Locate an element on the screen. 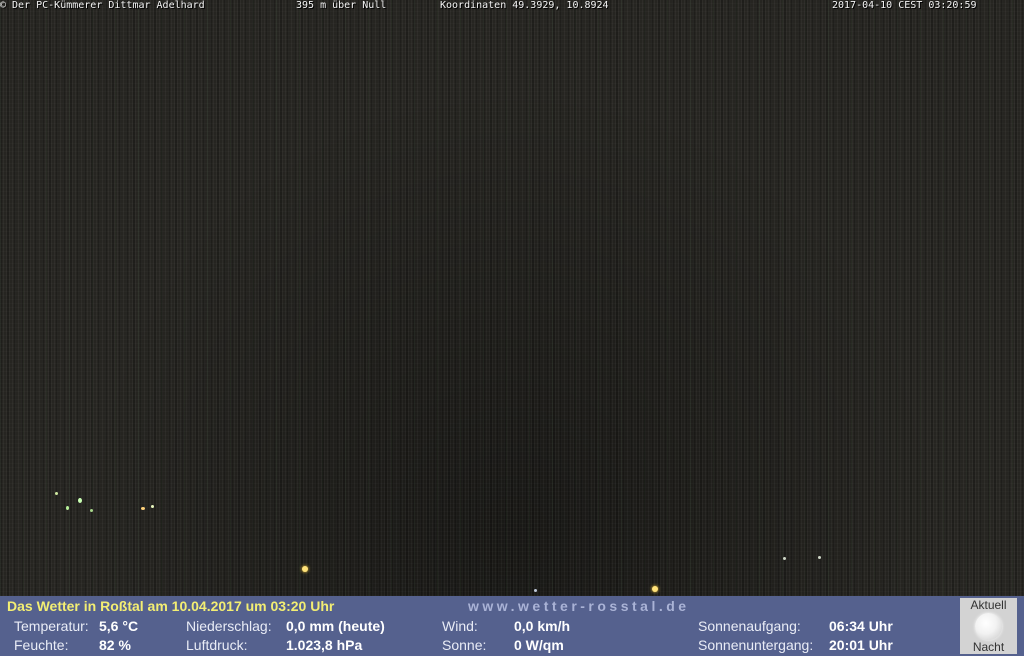 This screenshot has height=656, width=1024. altitude-text: 395 m über Null is located at coordinates (341, 5).